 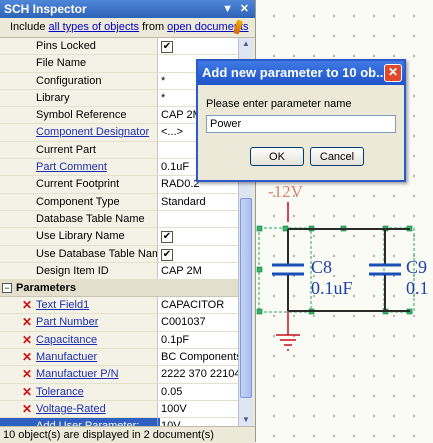 I want to click on parameter-name-label: Capacitance, so click(x=66, y=340).